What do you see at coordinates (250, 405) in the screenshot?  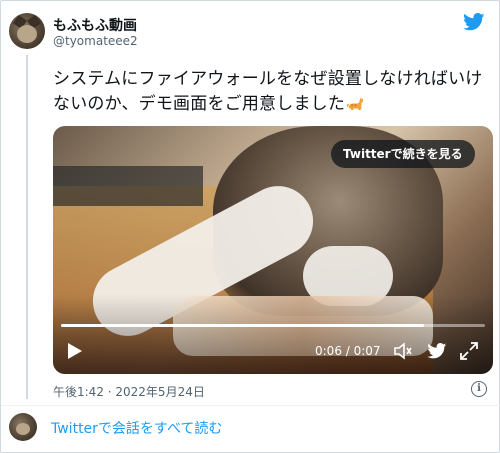 I see `divider` at bounding box center [250, 405].